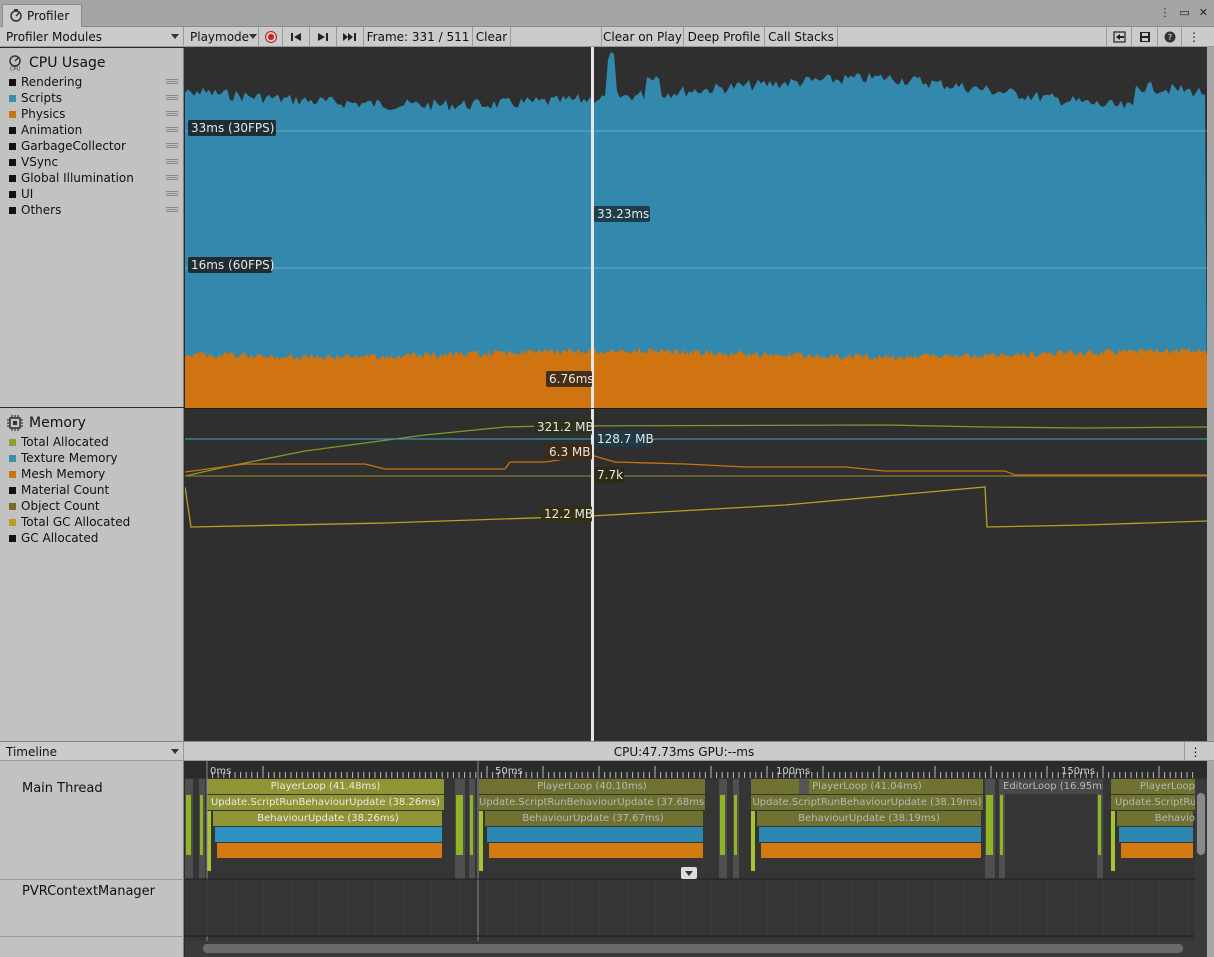 The height and width of the screenshot is (957, 1214). What do you see at coordinates (62, 788) in the screenshot?
I see `thread-main: Main Thread` at bounding box center [62, 788].